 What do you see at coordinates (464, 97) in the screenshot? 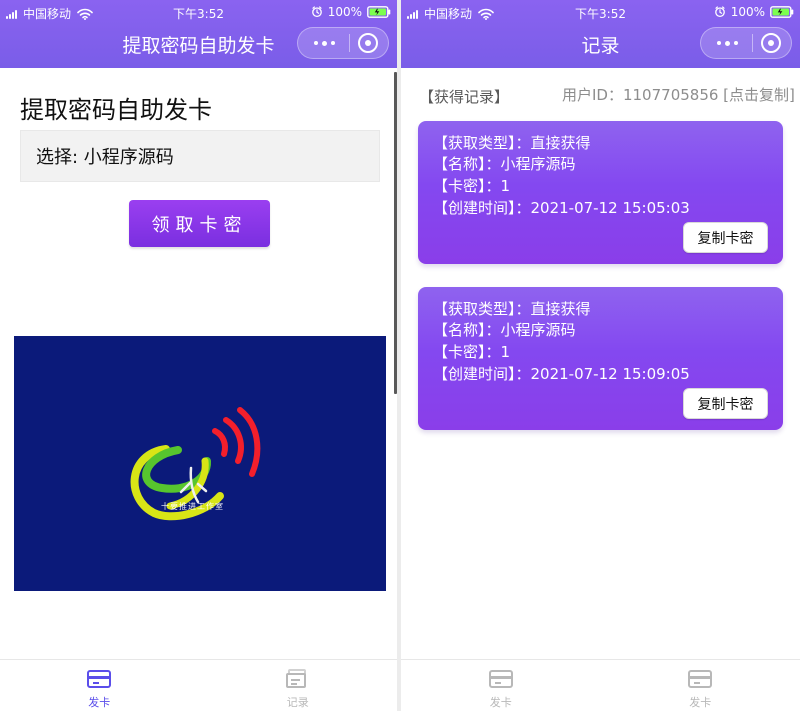
I see `records-label: 【获得记录】` at bounding box center [464, 97].